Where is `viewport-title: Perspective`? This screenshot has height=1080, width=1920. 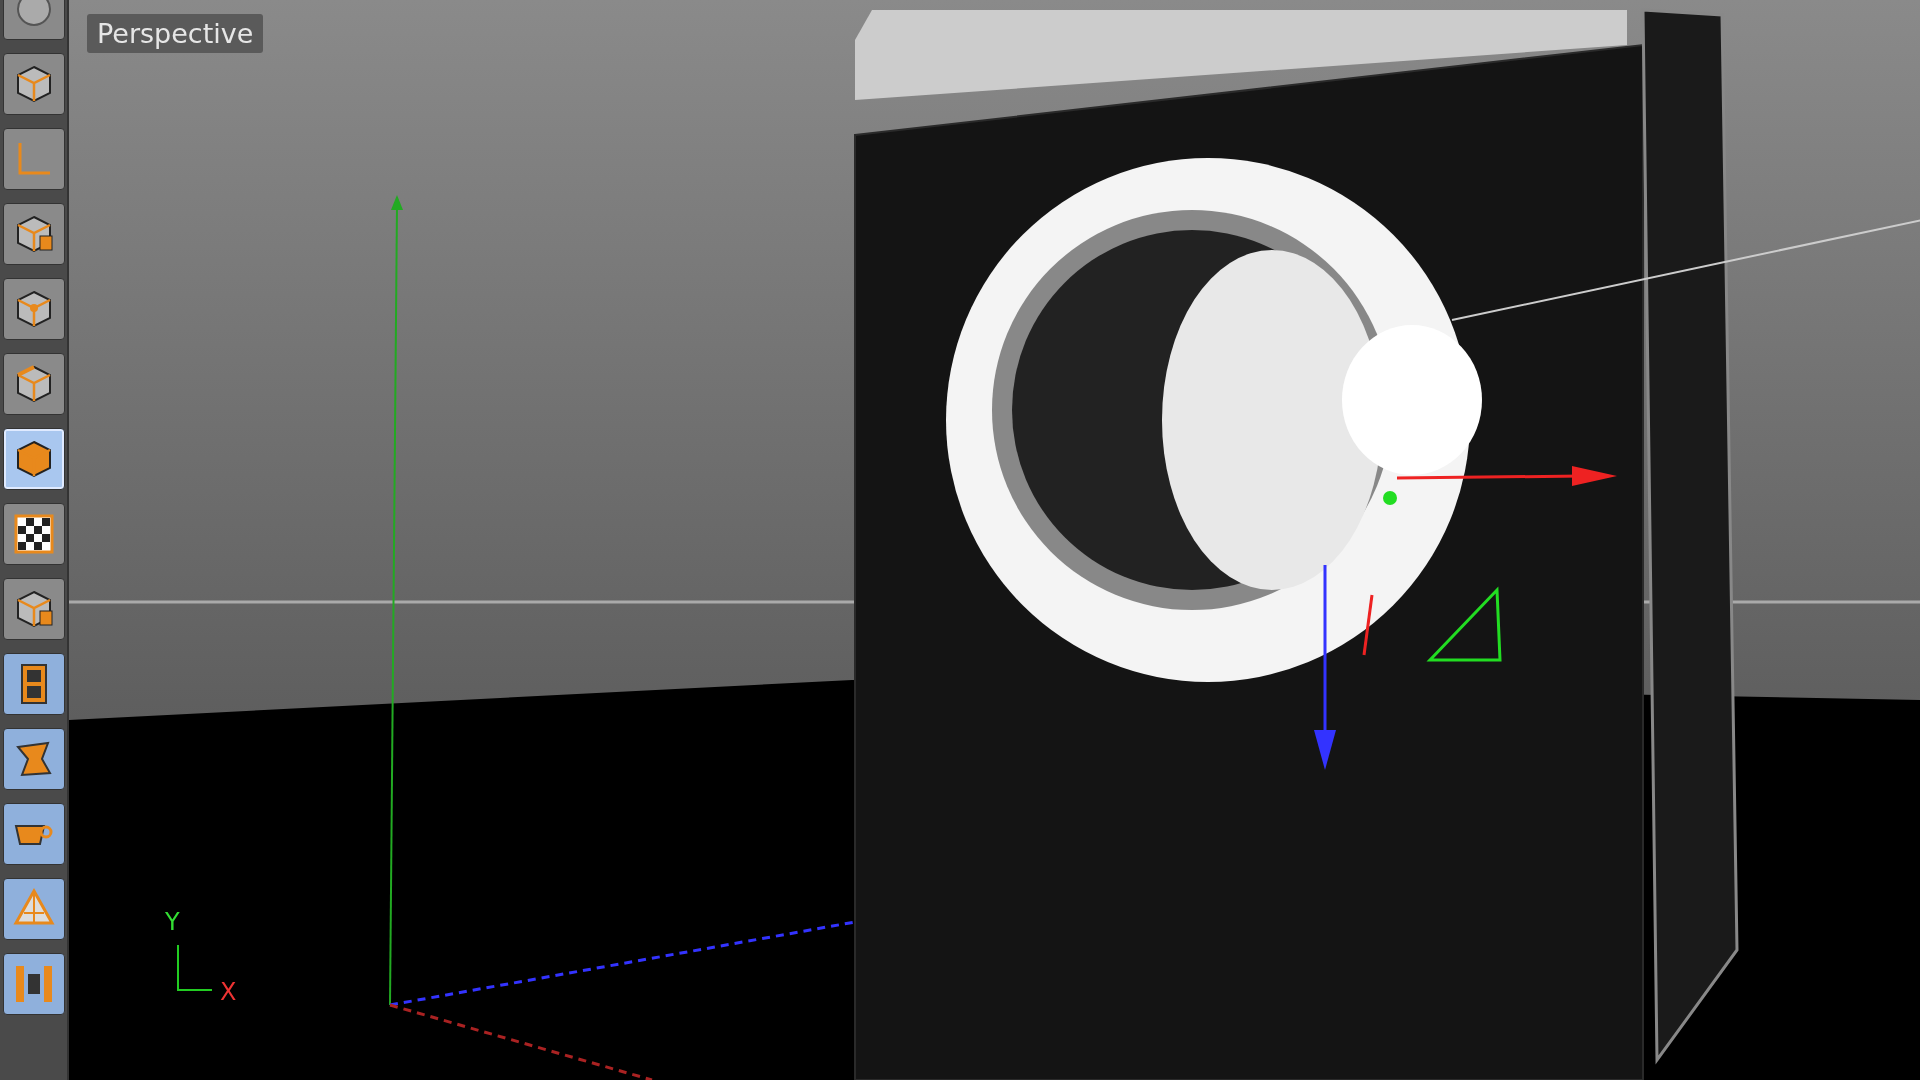
viewport-title: Perspective is located at coordinates (175, 33).